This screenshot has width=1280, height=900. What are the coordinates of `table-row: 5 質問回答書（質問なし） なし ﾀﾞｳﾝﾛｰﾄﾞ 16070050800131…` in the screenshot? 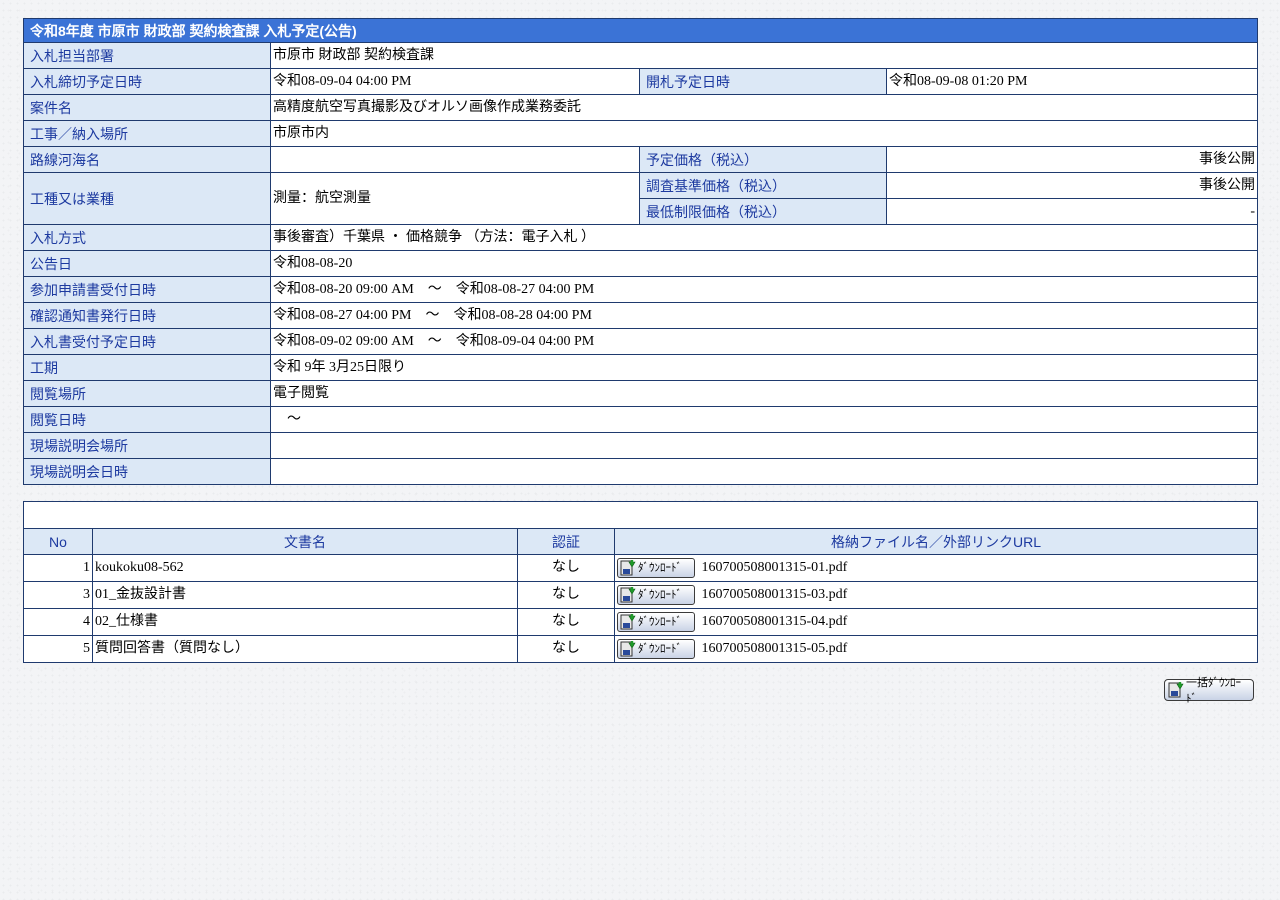 It's located at (640, 649).